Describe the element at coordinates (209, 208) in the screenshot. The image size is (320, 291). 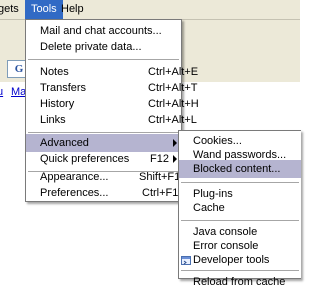
I see `menu-item-label: Cache` at that location.